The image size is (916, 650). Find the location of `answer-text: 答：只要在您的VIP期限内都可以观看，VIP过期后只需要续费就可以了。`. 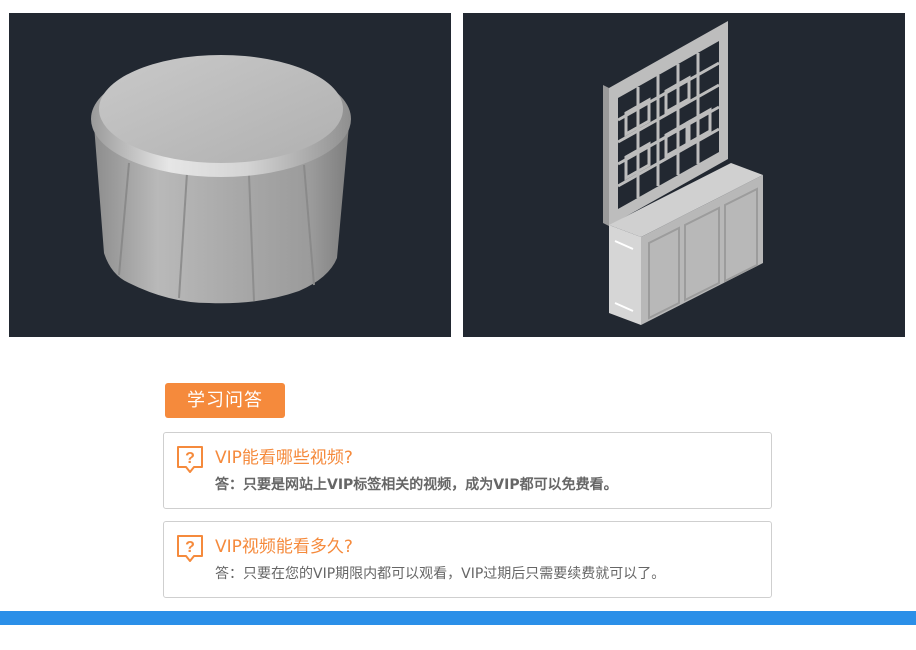

answer-text: 答：只要在您的VIP期限内都可以观看，VIP过期后只需要续费就可以了。 is located at coordinates (440, 574).